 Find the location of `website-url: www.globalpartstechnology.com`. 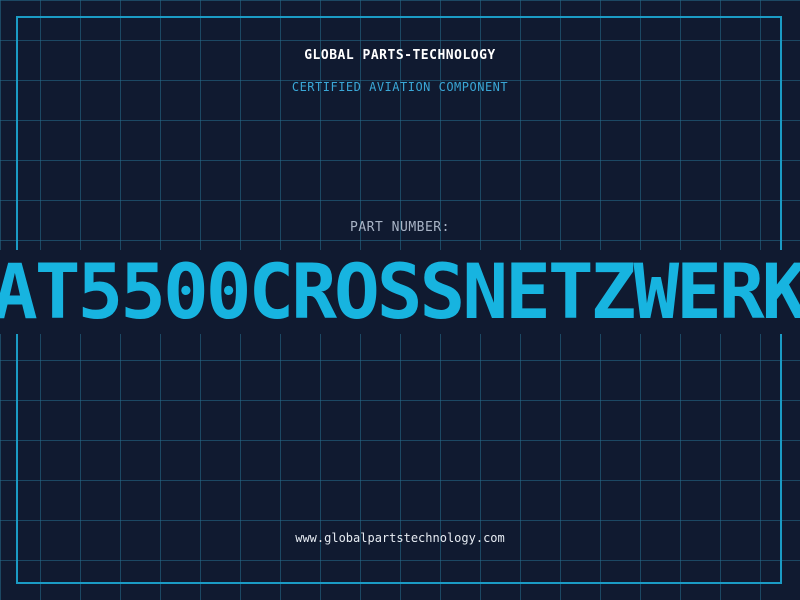

website-url: www.globalpartstechnology.com is located at coordinates (400, 538).